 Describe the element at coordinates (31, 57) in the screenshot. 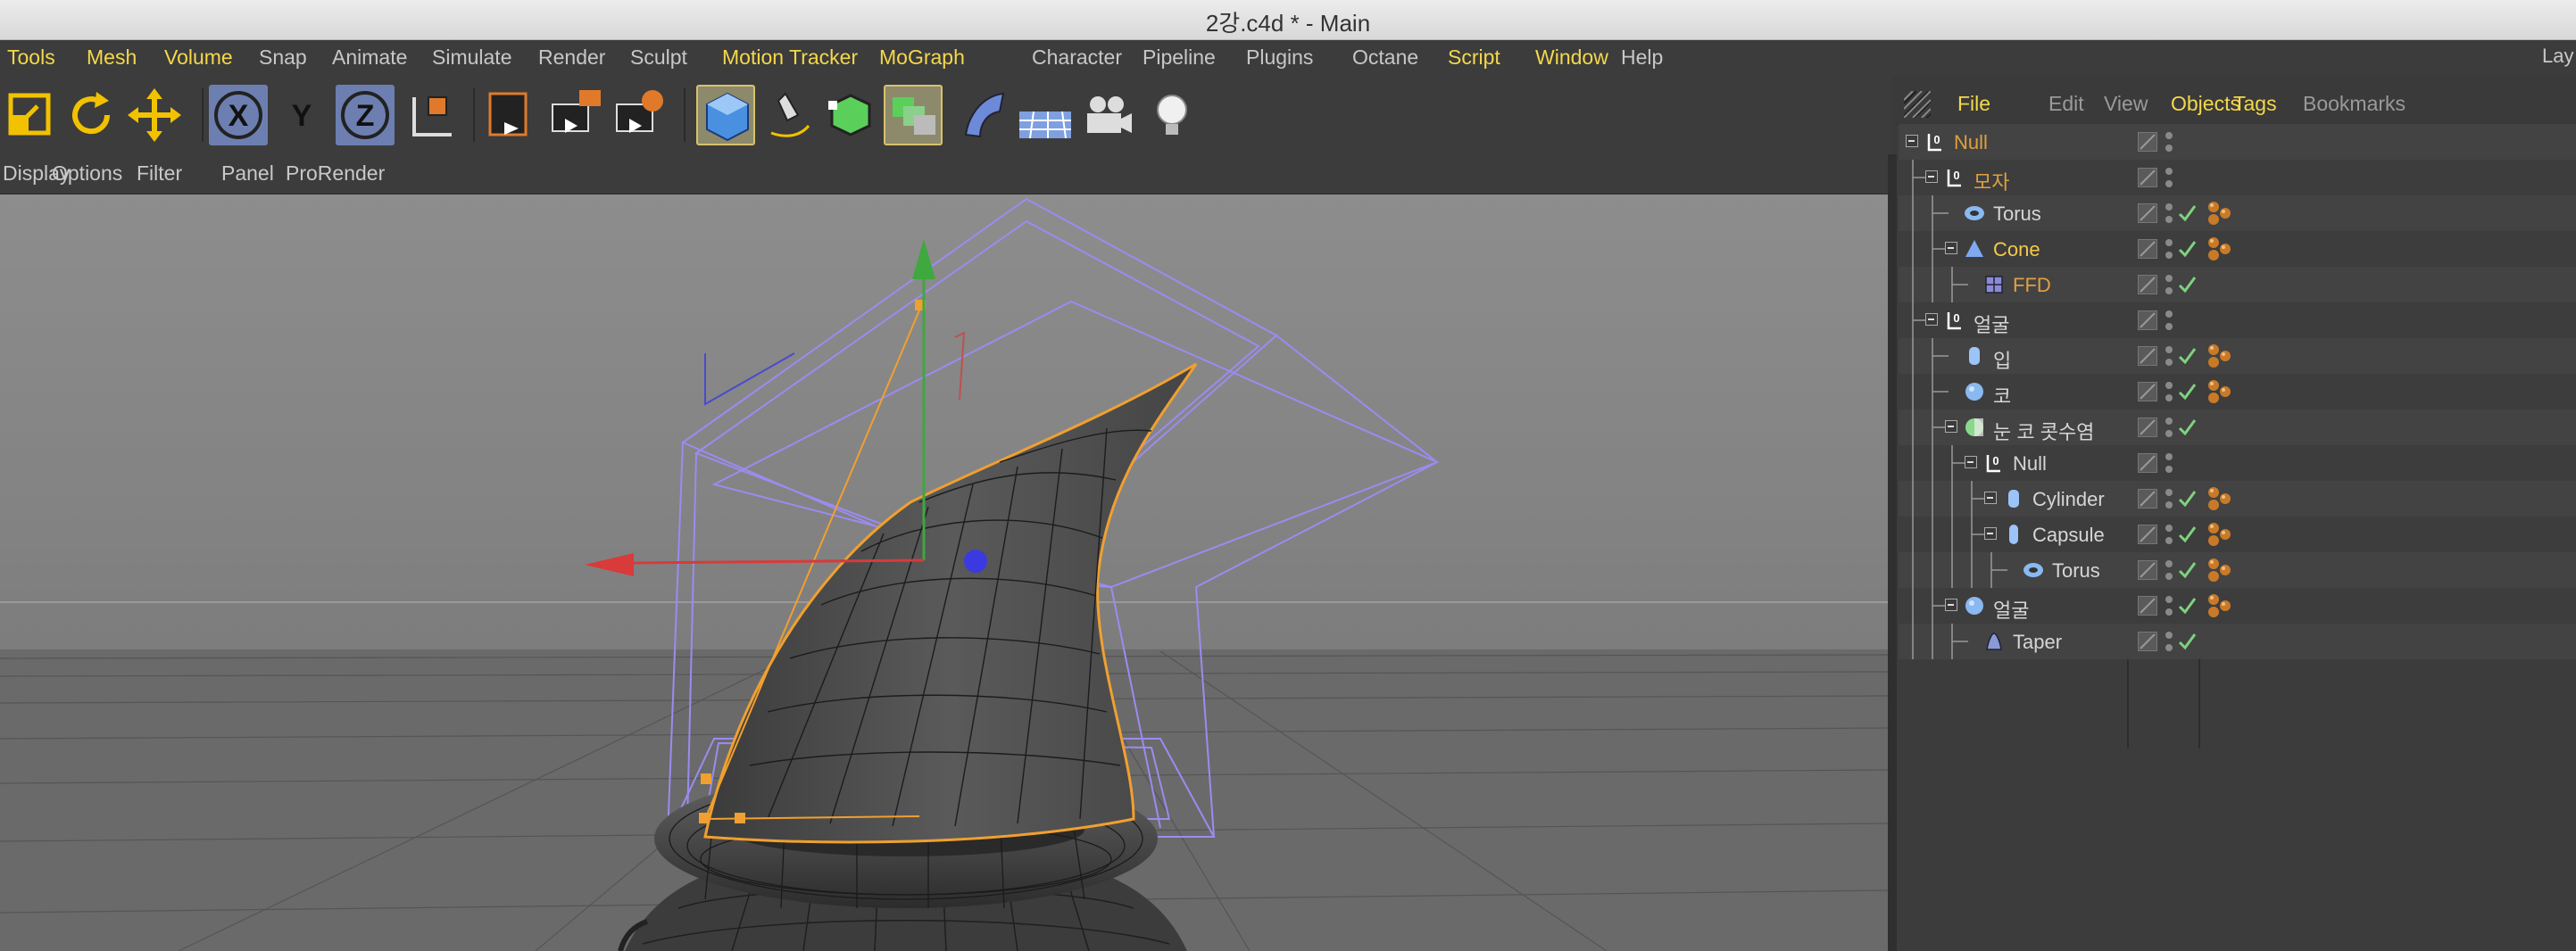

I see `menu-tools: Tools` at that location.